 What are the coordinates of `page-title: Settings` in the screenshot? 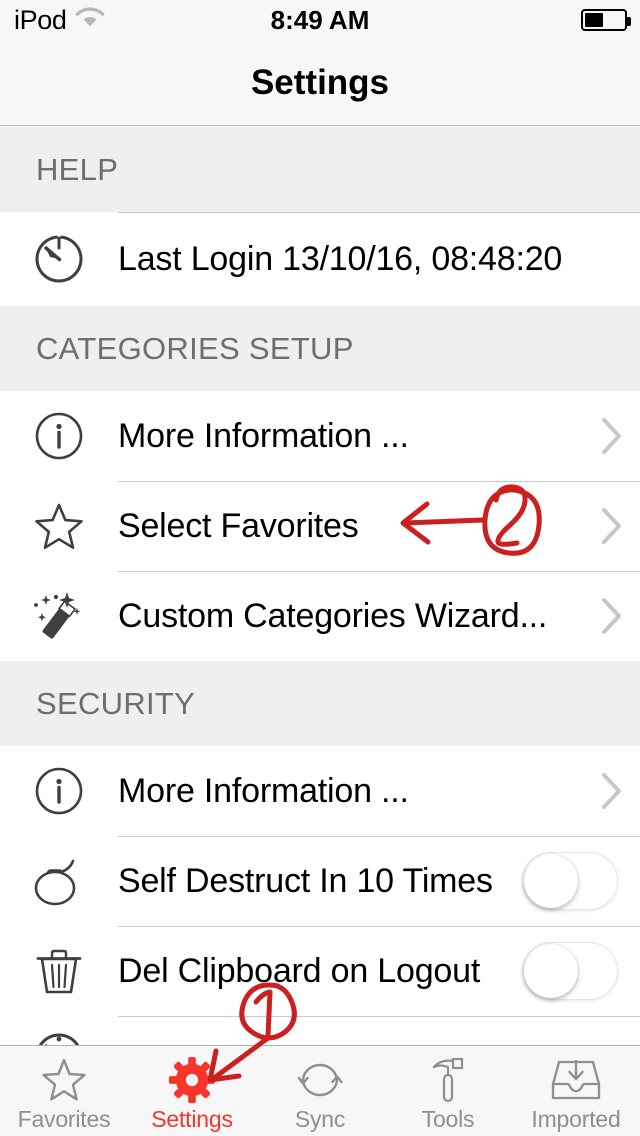 It's located at (320, 82).